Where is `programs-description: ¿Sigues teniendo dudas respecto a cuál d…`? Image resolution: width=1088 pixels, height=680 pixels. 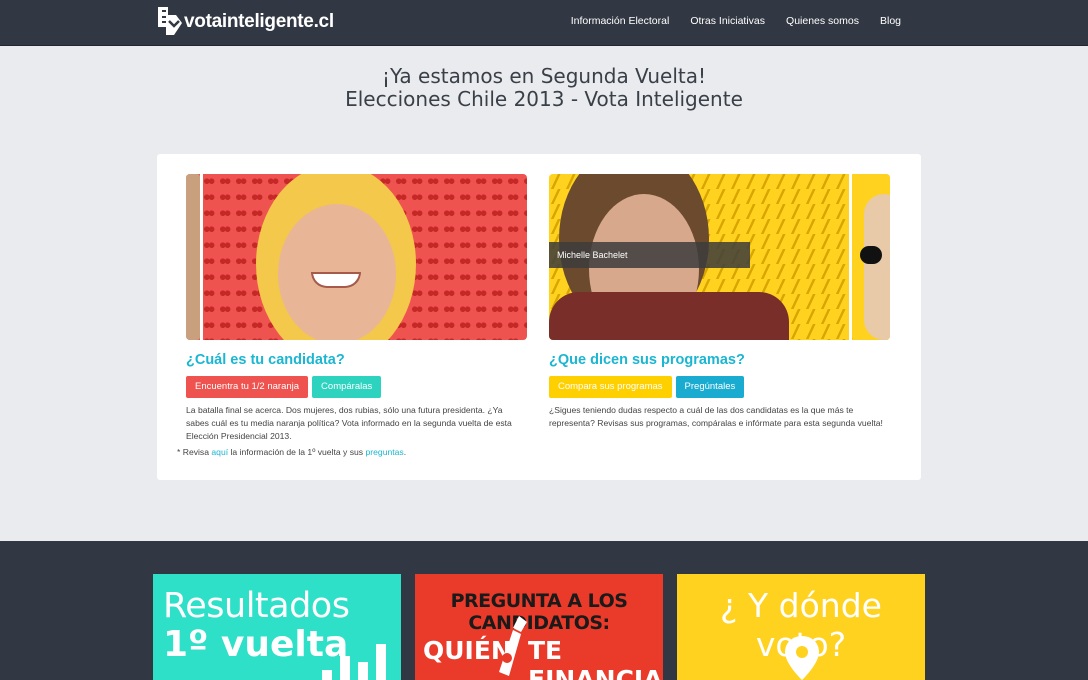
programs-description: ¿Sigues teniendo dudas respecto a cuál d… is located at coordinates (716, 417).